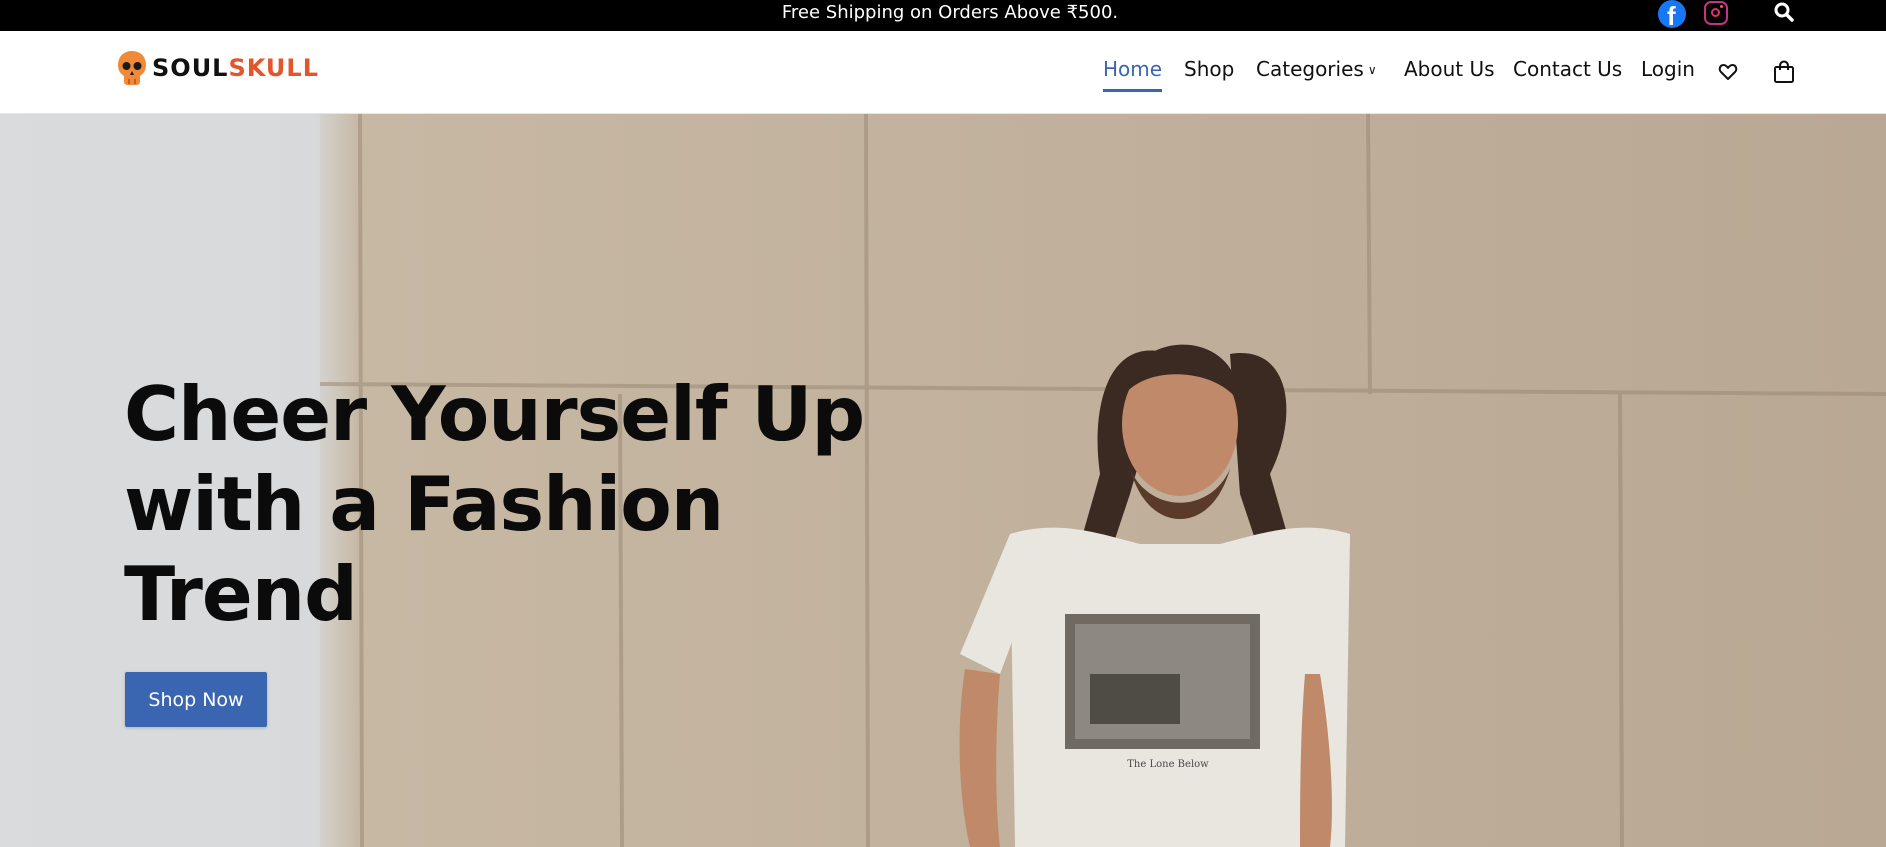  Describe the element at coordinates (1784, 12) in the screenshot. I see `search-icon` at that location.